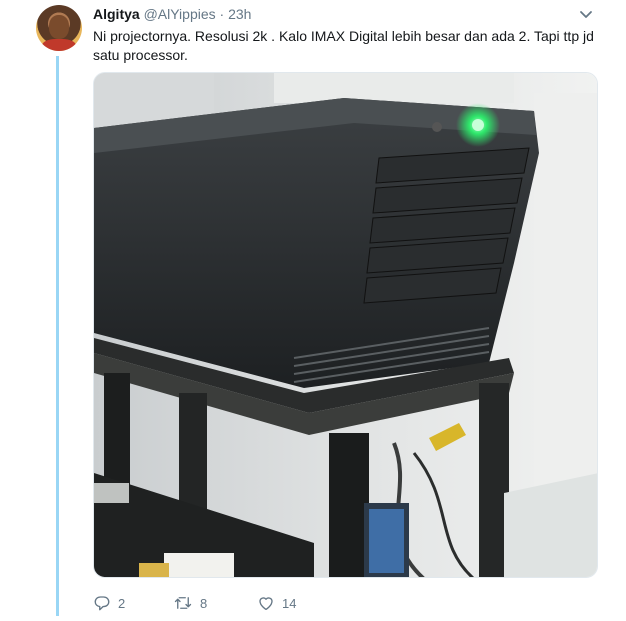 The image size is (626, 621). I want to click on like-button: 14, so click(297, 603).